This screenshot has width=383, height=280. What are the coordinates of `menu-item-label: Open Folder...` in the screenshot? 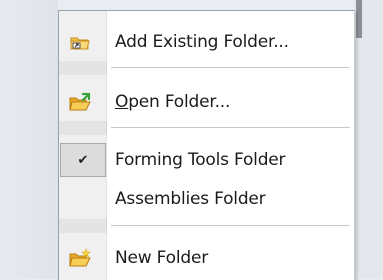 It's located at (173, 102).